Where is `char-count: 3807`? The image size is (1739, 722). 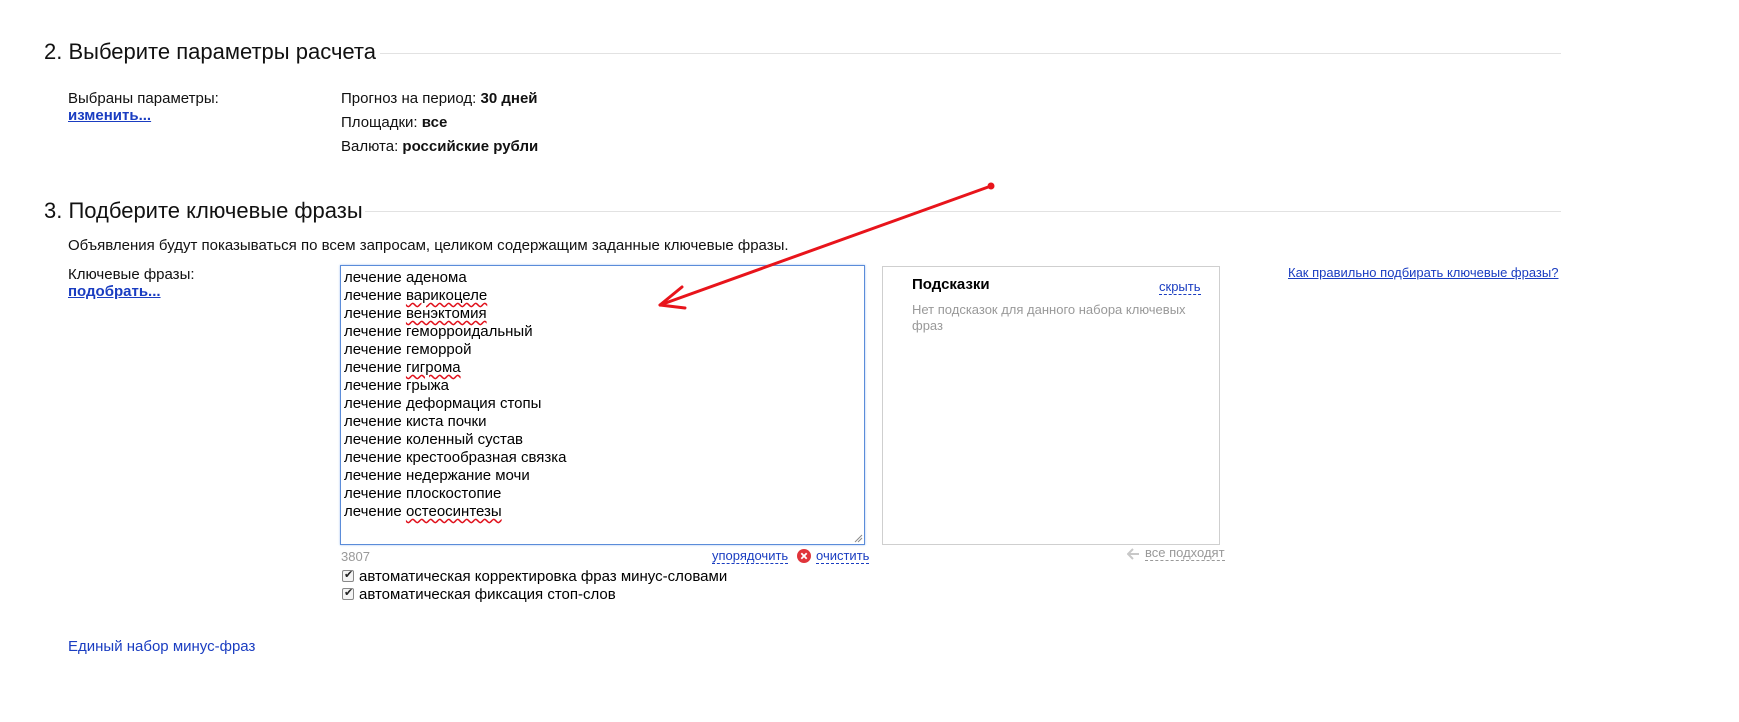
char-count: 3807 is located at coordinates (355, 556).